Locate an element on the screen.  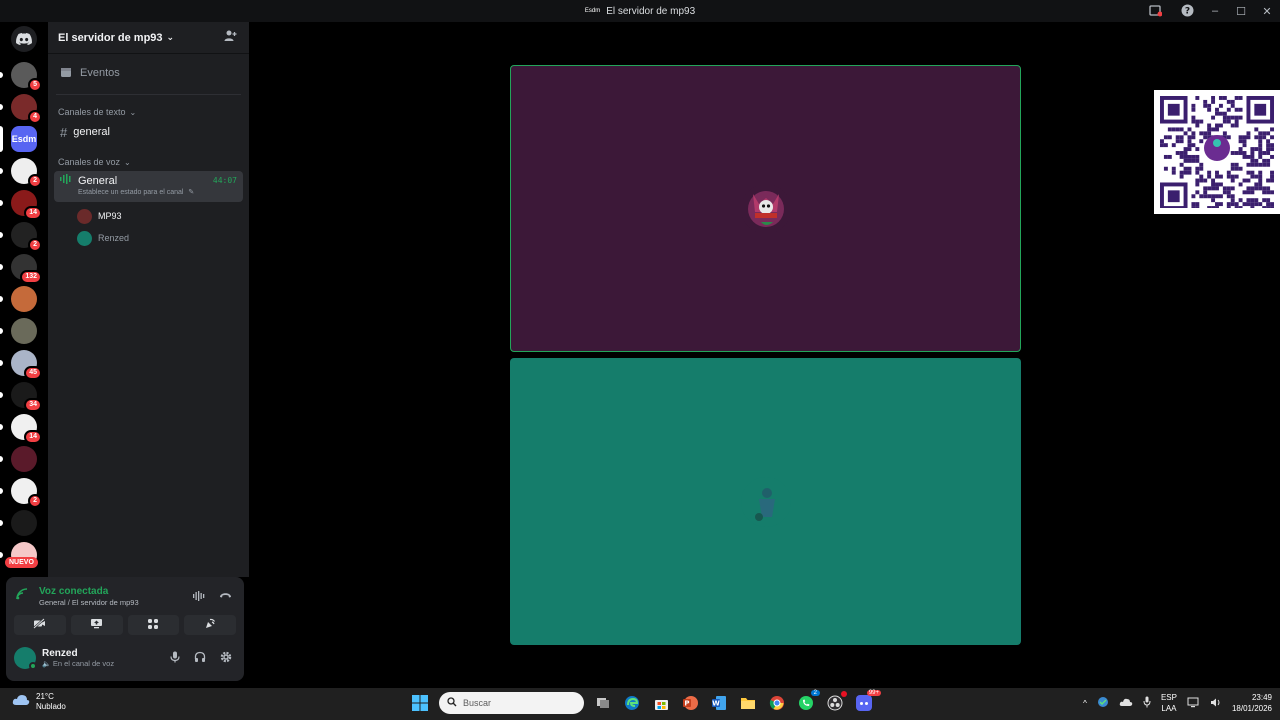
voice-connected-title: Voz conectada is located at coordinates (89, 591).